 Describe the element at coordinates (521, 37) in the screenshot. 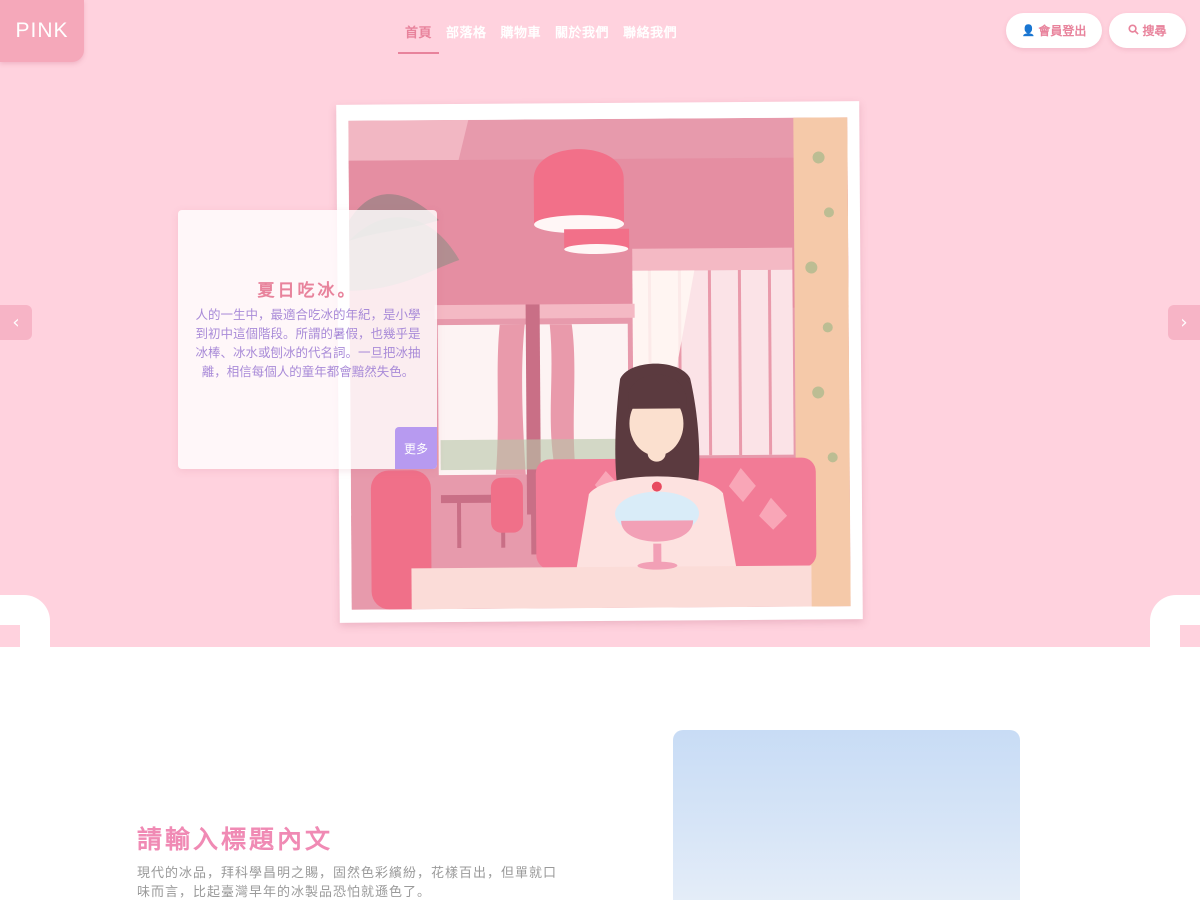

I see `nav-item-cart: 購物車` at that location.